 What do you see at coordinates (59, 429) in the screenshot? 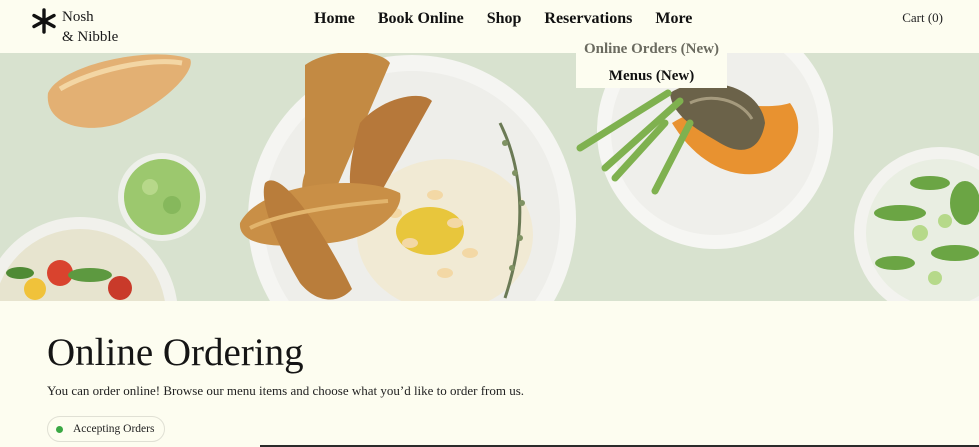
I see `status-dot-icon` at bounding box center [59, 429].